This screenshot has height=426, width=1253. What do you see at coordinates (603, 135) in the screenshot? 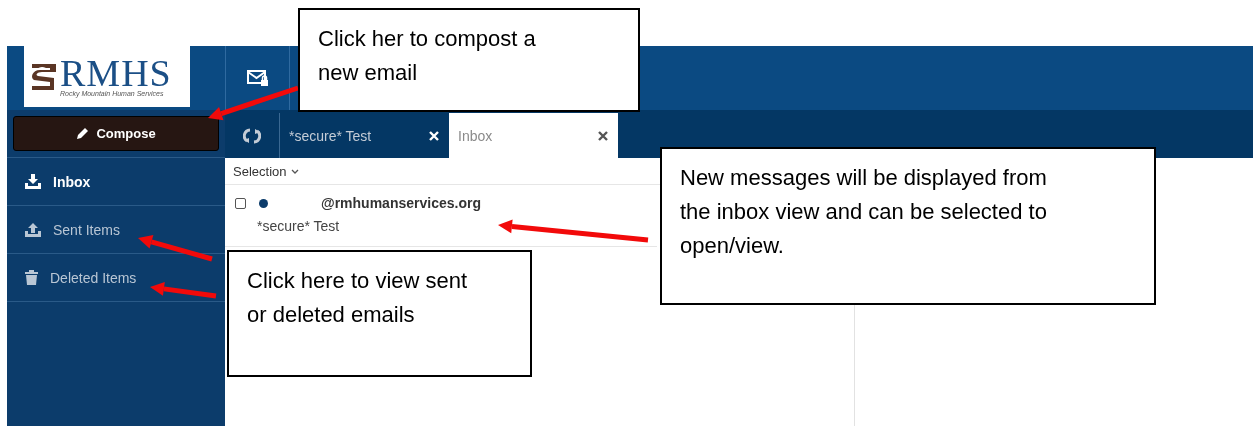
I see `close-icon` at bounding box center [603, 135].